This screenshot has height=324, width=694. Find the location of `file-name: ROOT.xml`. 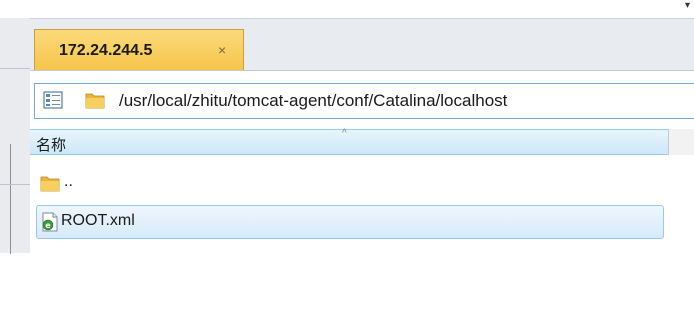

file-name: ROOT.xml is located at coordinates (98, 220).